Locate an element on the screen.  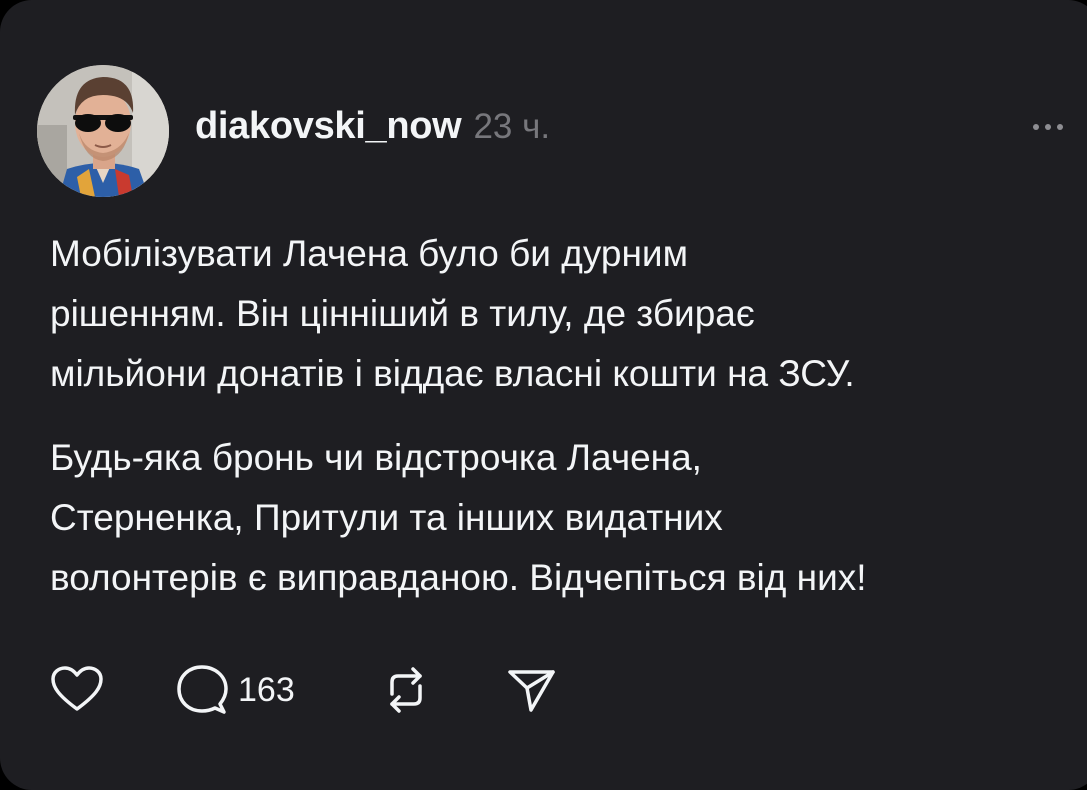
avatar is located at coordinates (103, 131).